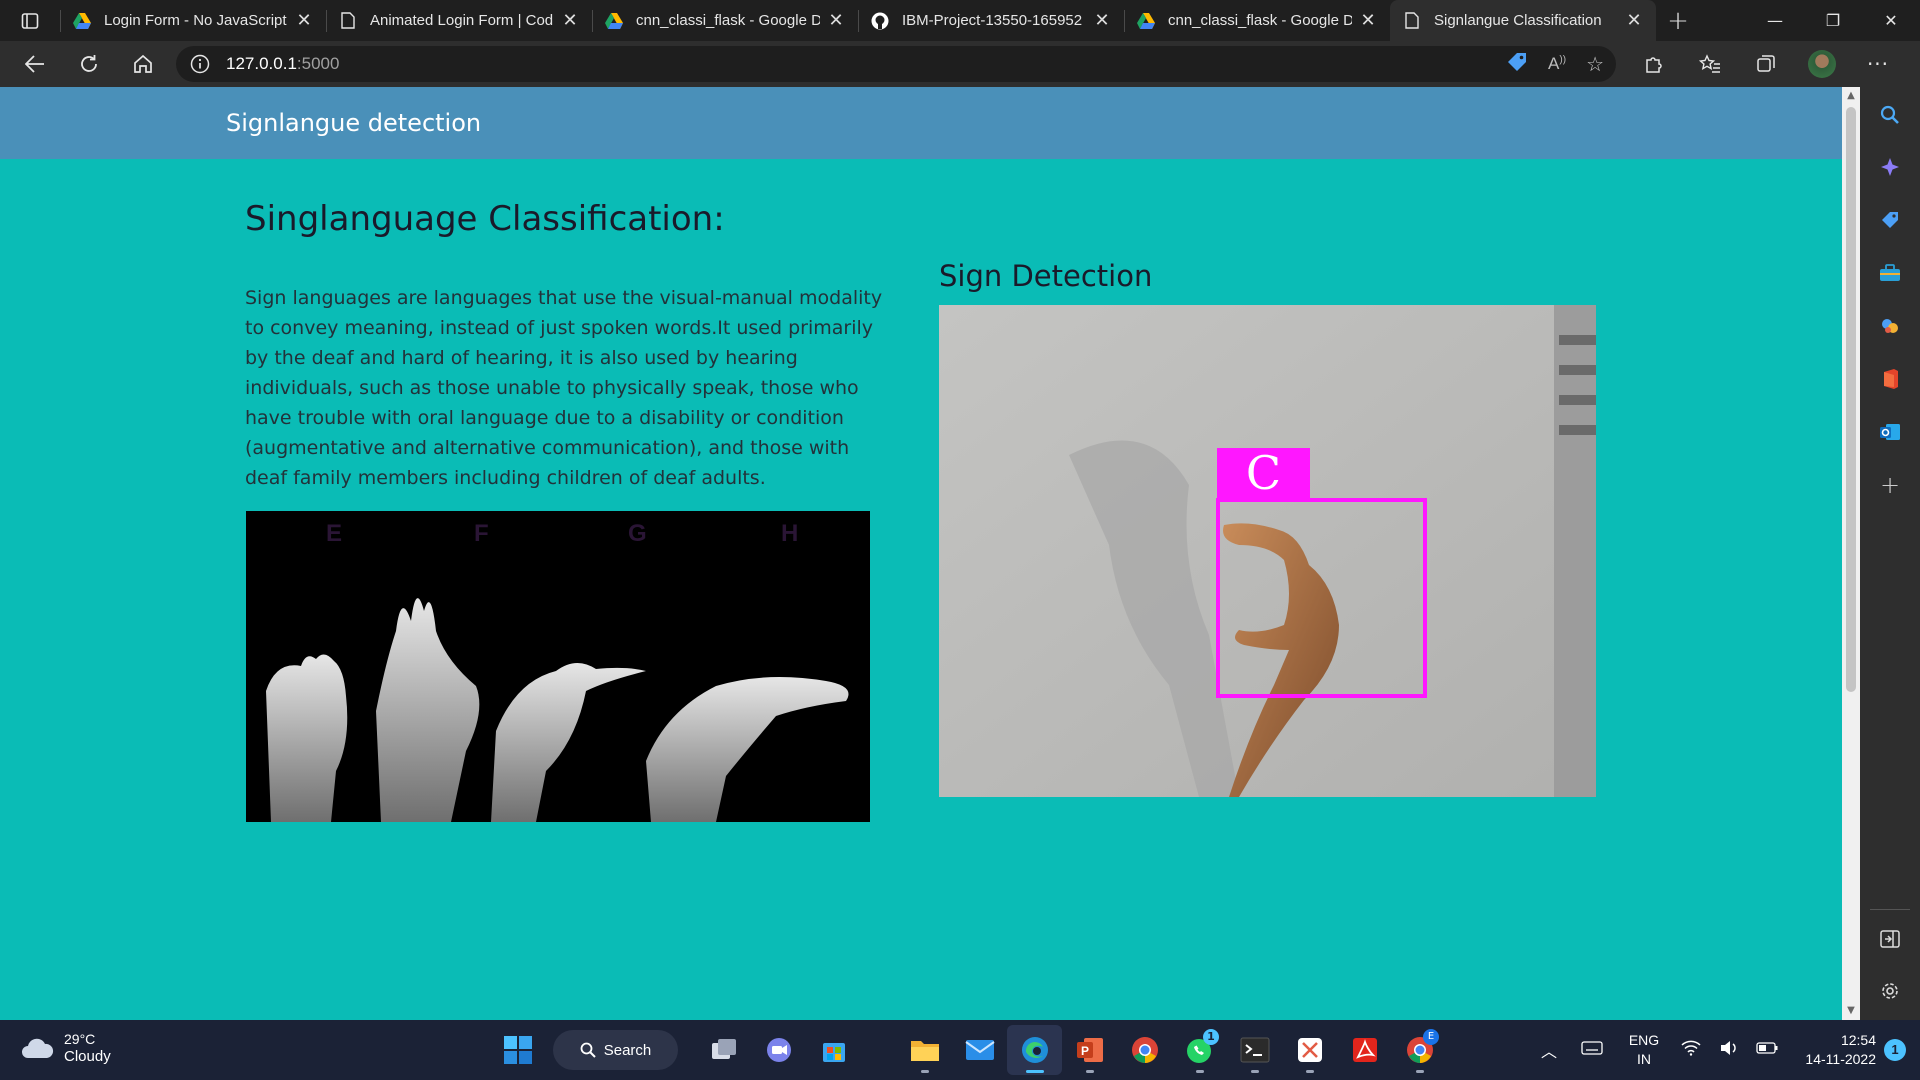  I want to click on acrobat-icon, so click(1364, 1050).